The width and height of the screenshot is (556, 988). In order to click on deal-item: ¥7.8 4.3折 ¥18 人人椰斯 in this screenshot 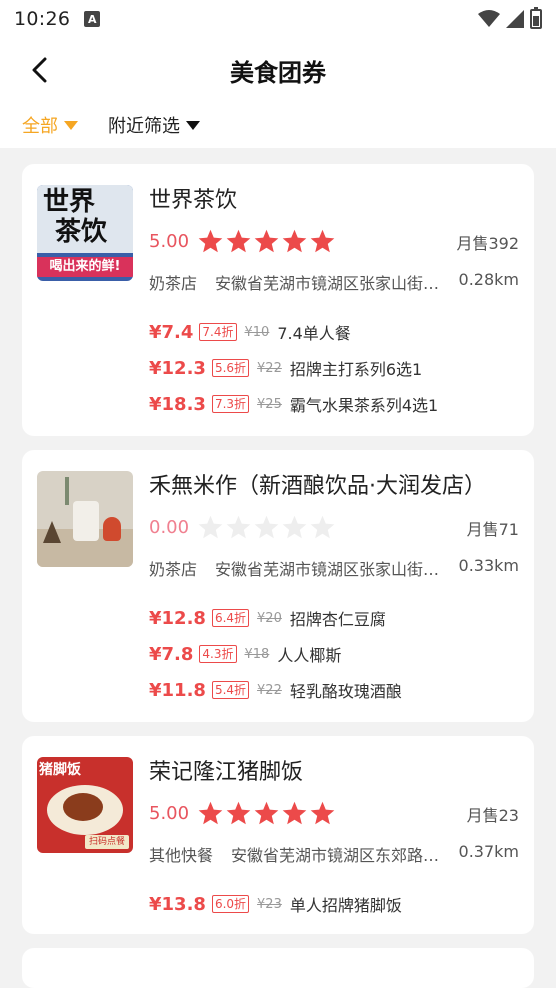, I will do `click(275, 654)`.